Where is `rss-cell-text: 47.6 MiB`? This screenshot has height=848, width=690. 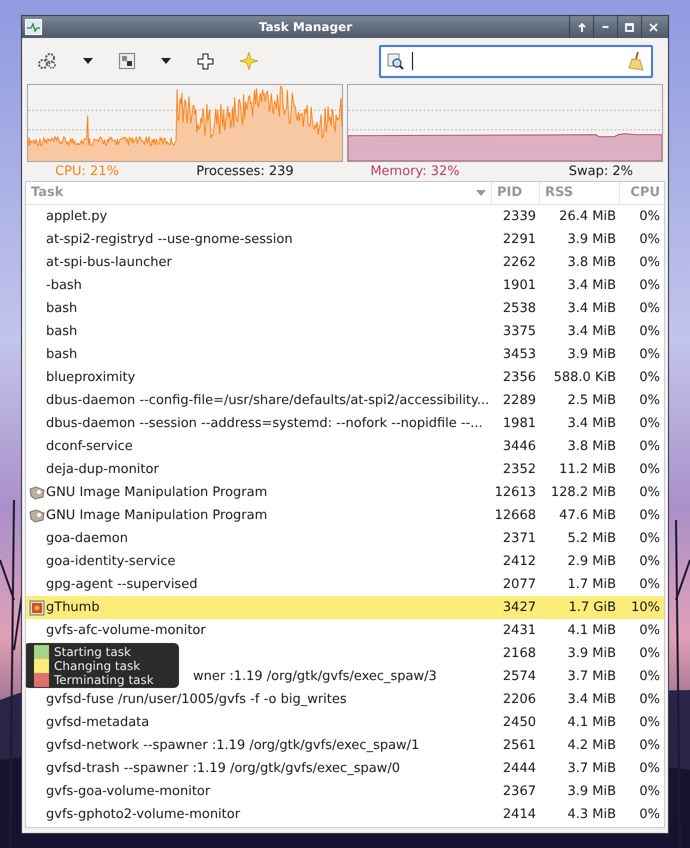
rss-cell-text: 47.6 MiB is located at coordinates (587, 515).